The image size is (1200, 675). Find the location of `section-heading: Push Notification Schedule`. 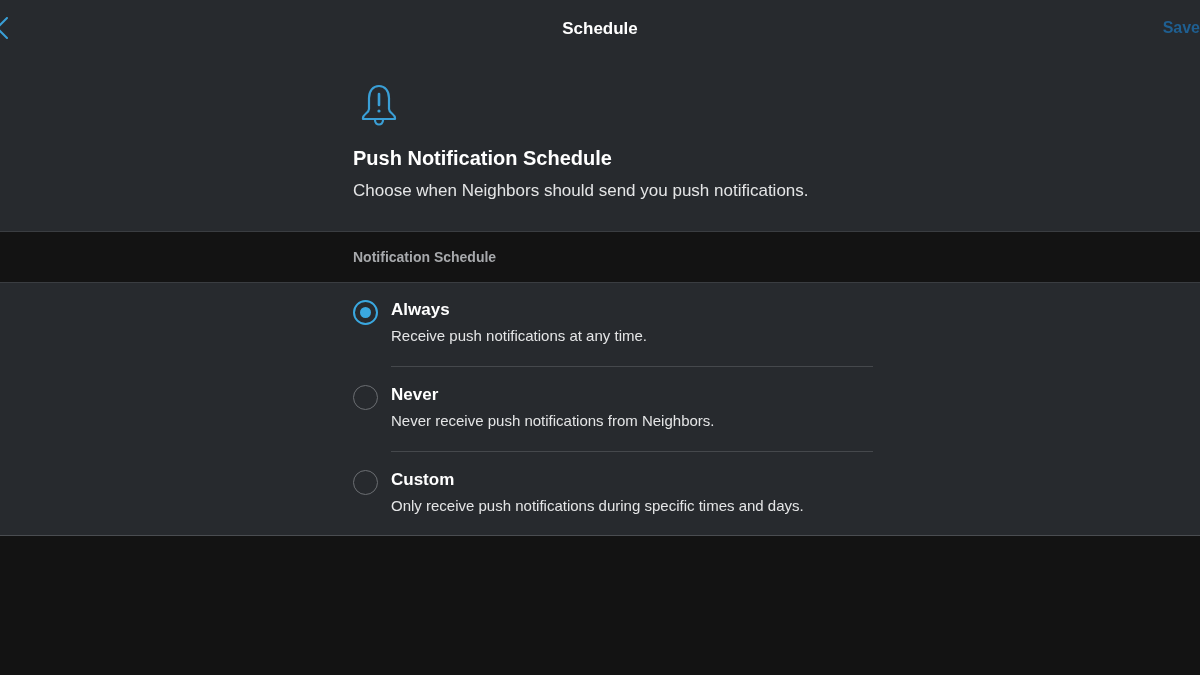

section-heading: Push Notification Schedule is located at coordinates (482, 158).